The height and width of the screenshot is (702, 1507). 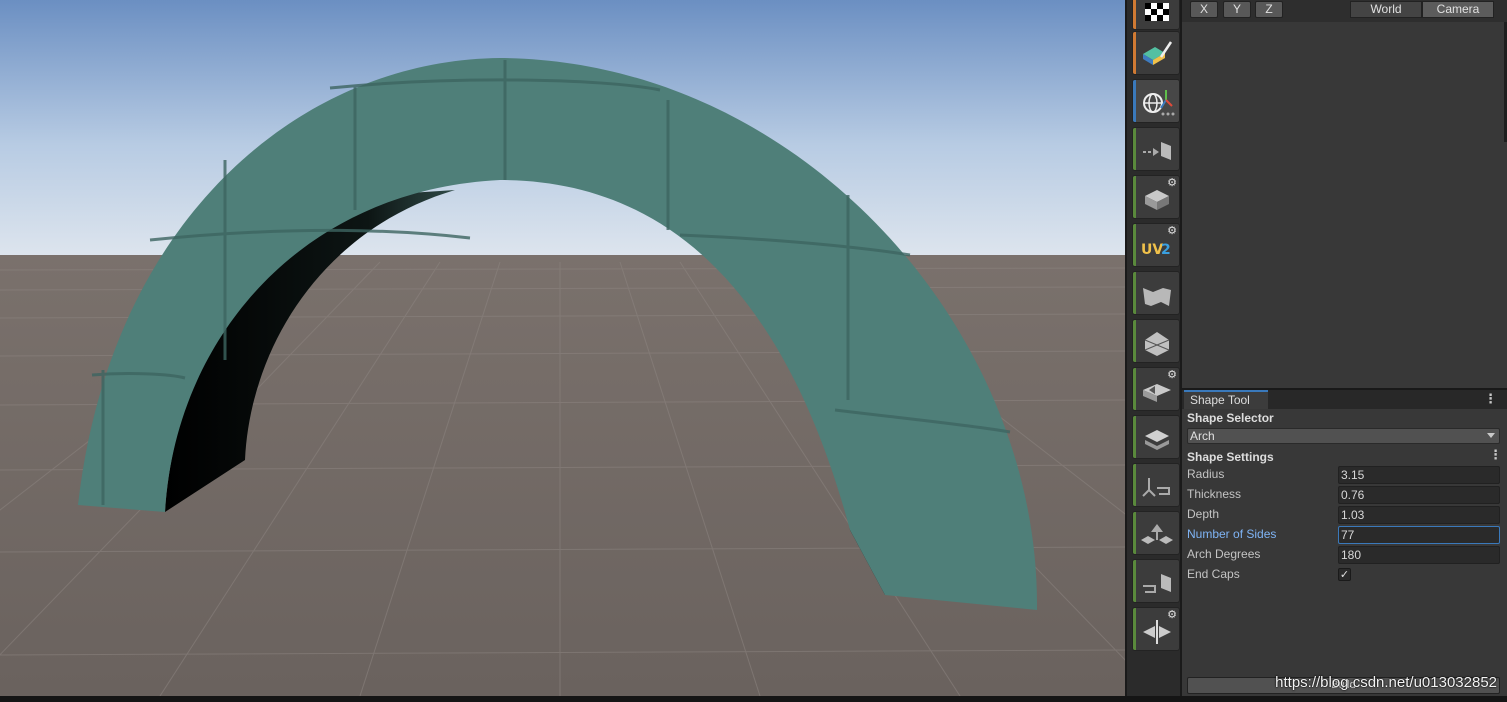 What do you see at coordinates (1156, 487) in the screenshot?
I see `weld-vertices-icon` at bounding box center [1156, 487].